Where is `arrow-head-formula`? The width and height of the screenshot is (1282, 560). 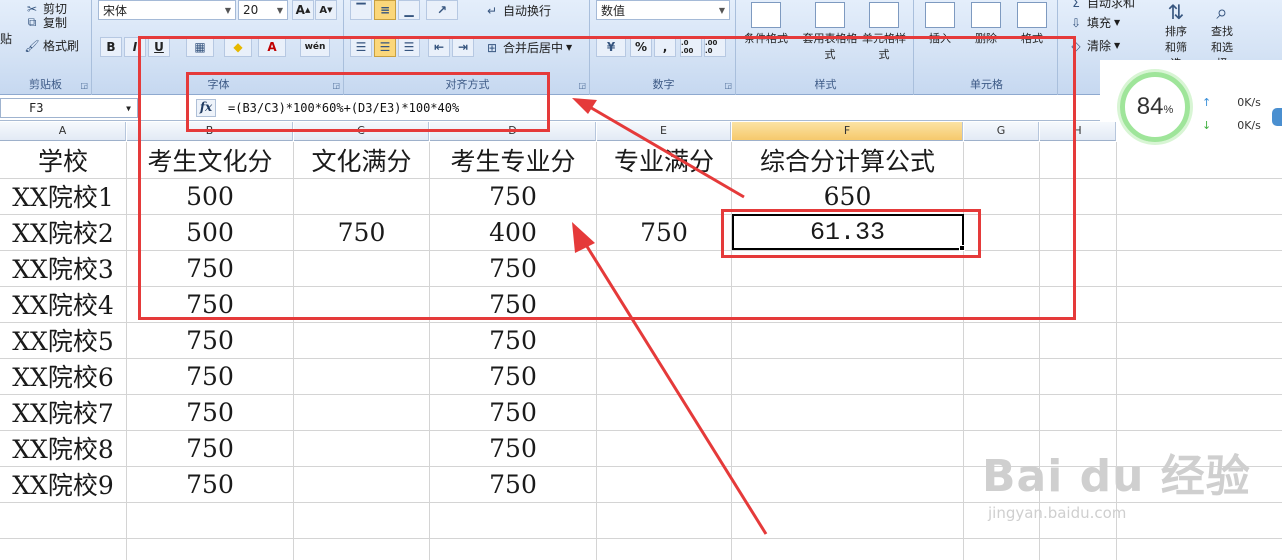 arrow-head-formula is located at coordinates (584, 106).